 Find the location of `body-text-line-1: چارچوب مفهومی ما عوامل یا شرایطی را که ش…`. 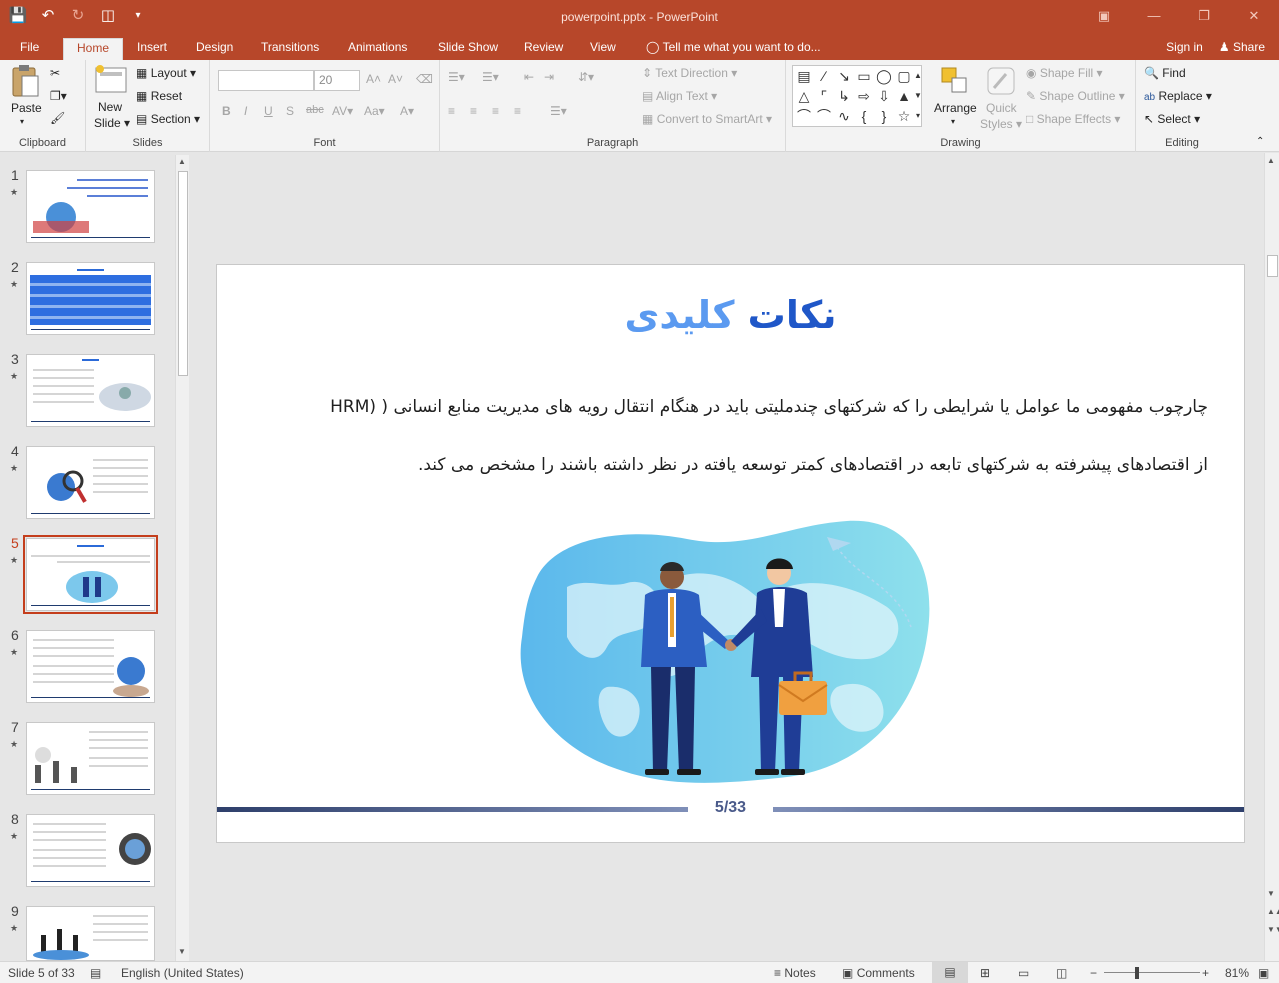

body-text-line-1: چارچوب مفهومی ما عوامل یا شرایطی را که ش… is located at coordinates (727, 407).